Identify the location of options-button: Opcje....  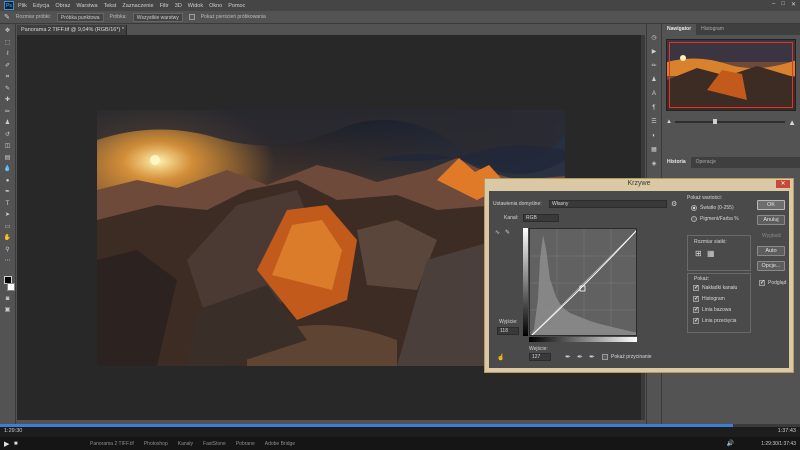
(771, 266).